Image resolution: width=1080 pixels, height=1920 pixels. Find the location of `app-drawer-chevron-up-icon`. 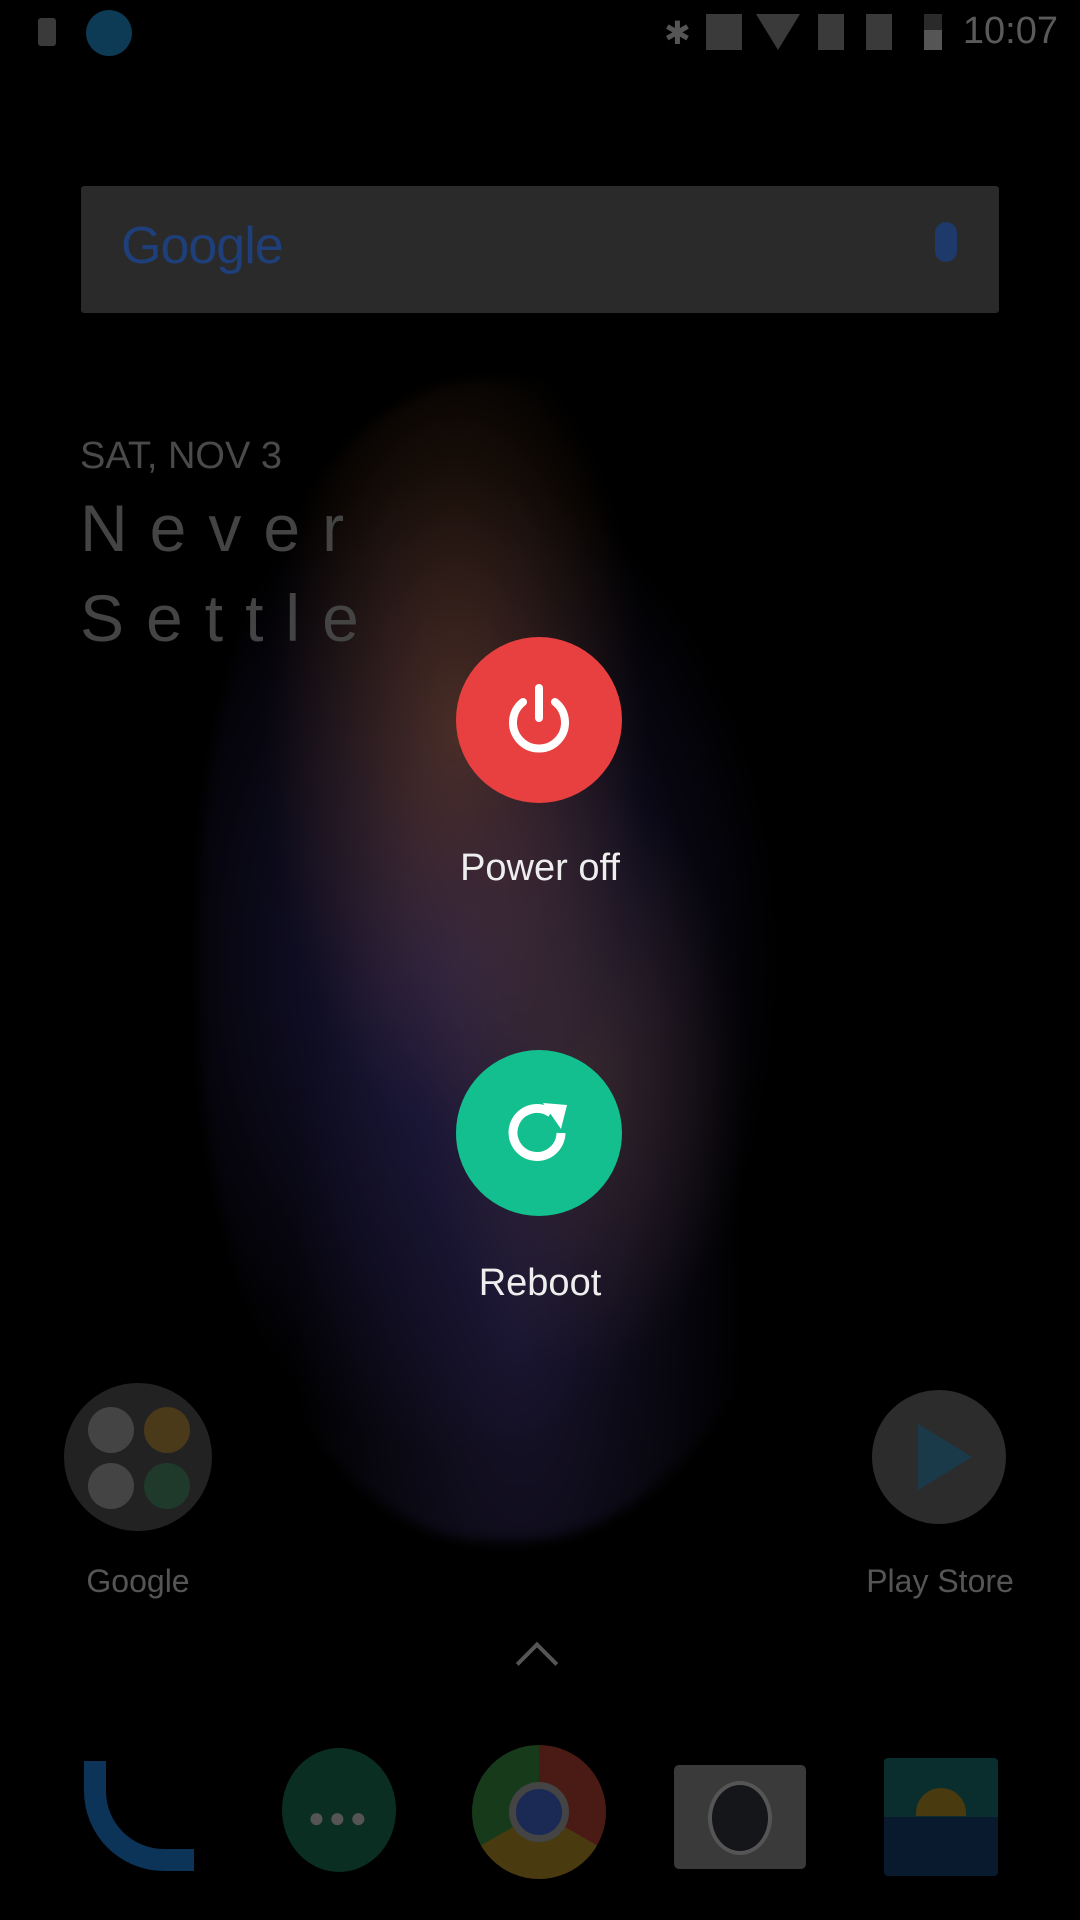

app-drawer-chevron-up-icon is located at coordinates (537, 1663).